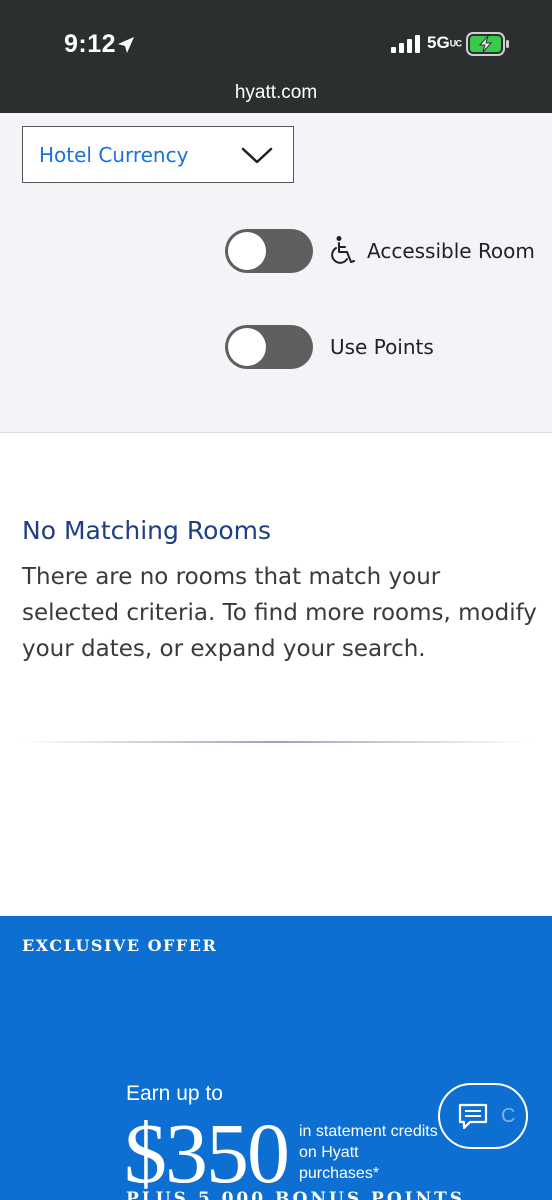 The height and width of the screenshot is (1200, 552). What do you see at coordinates (207, 1152) in the screenshot?
I see `offer-amount: $350` at bounding box center [207, 1152].